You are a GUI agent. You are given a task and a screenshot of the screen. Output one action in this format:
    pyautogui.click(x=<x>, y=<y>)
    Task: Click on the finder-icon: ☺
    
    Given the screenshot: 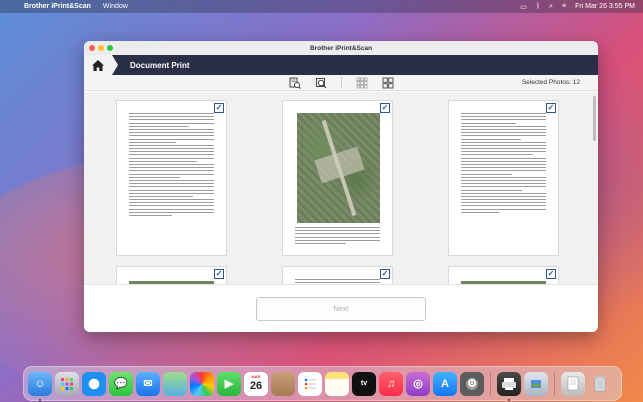 What is the action you would take?
    pyautogui.click(x=40, y=386)
    